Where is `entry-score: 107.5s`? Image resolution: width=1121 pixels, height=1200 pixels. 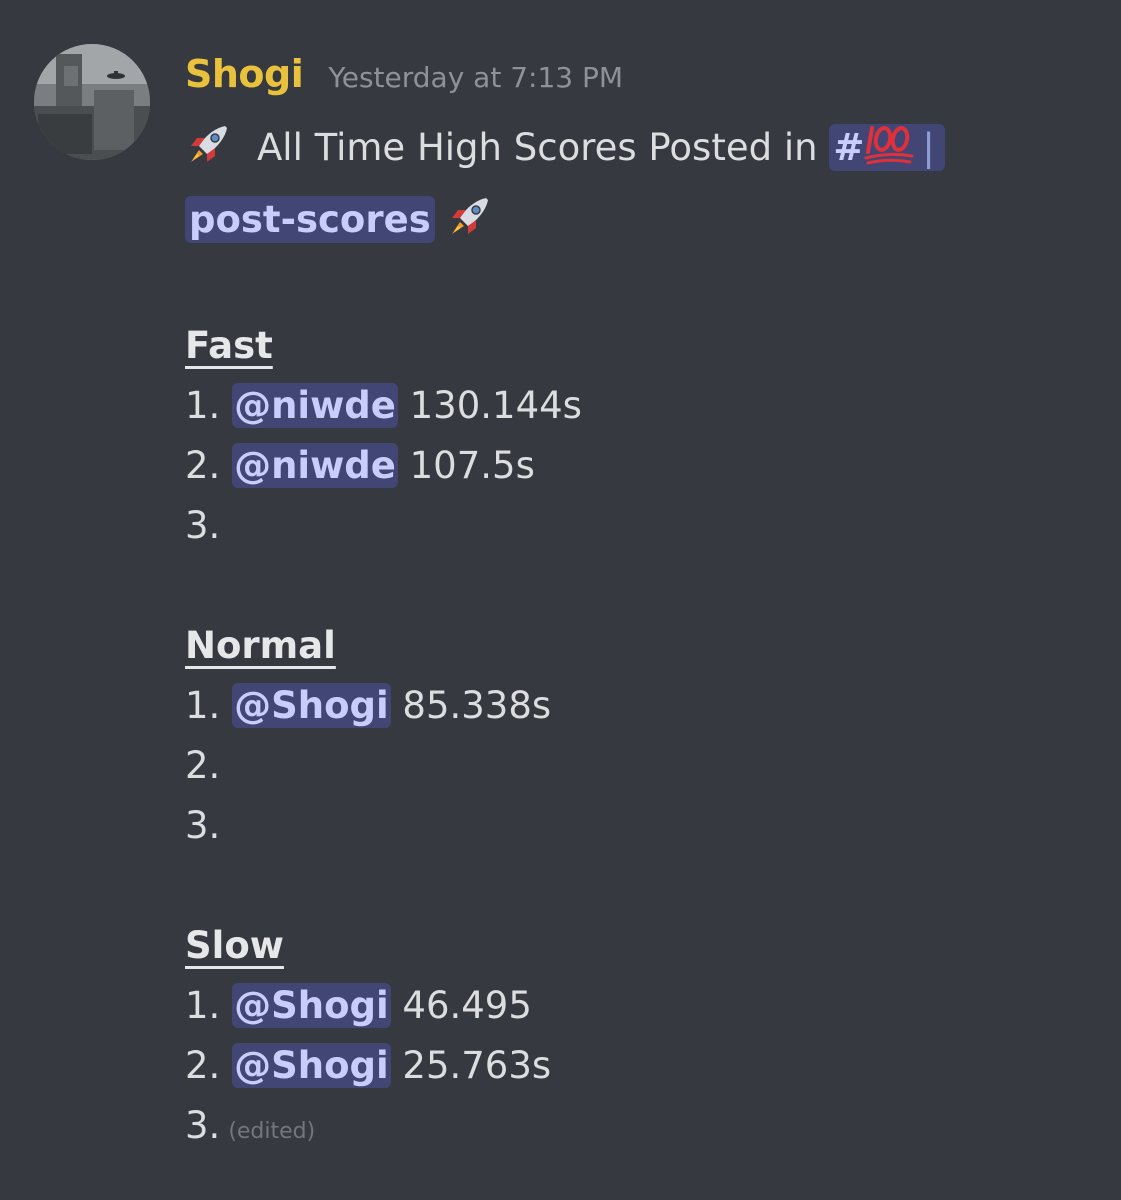
entry-score: 107.5s is located at coordinates (472, 465).